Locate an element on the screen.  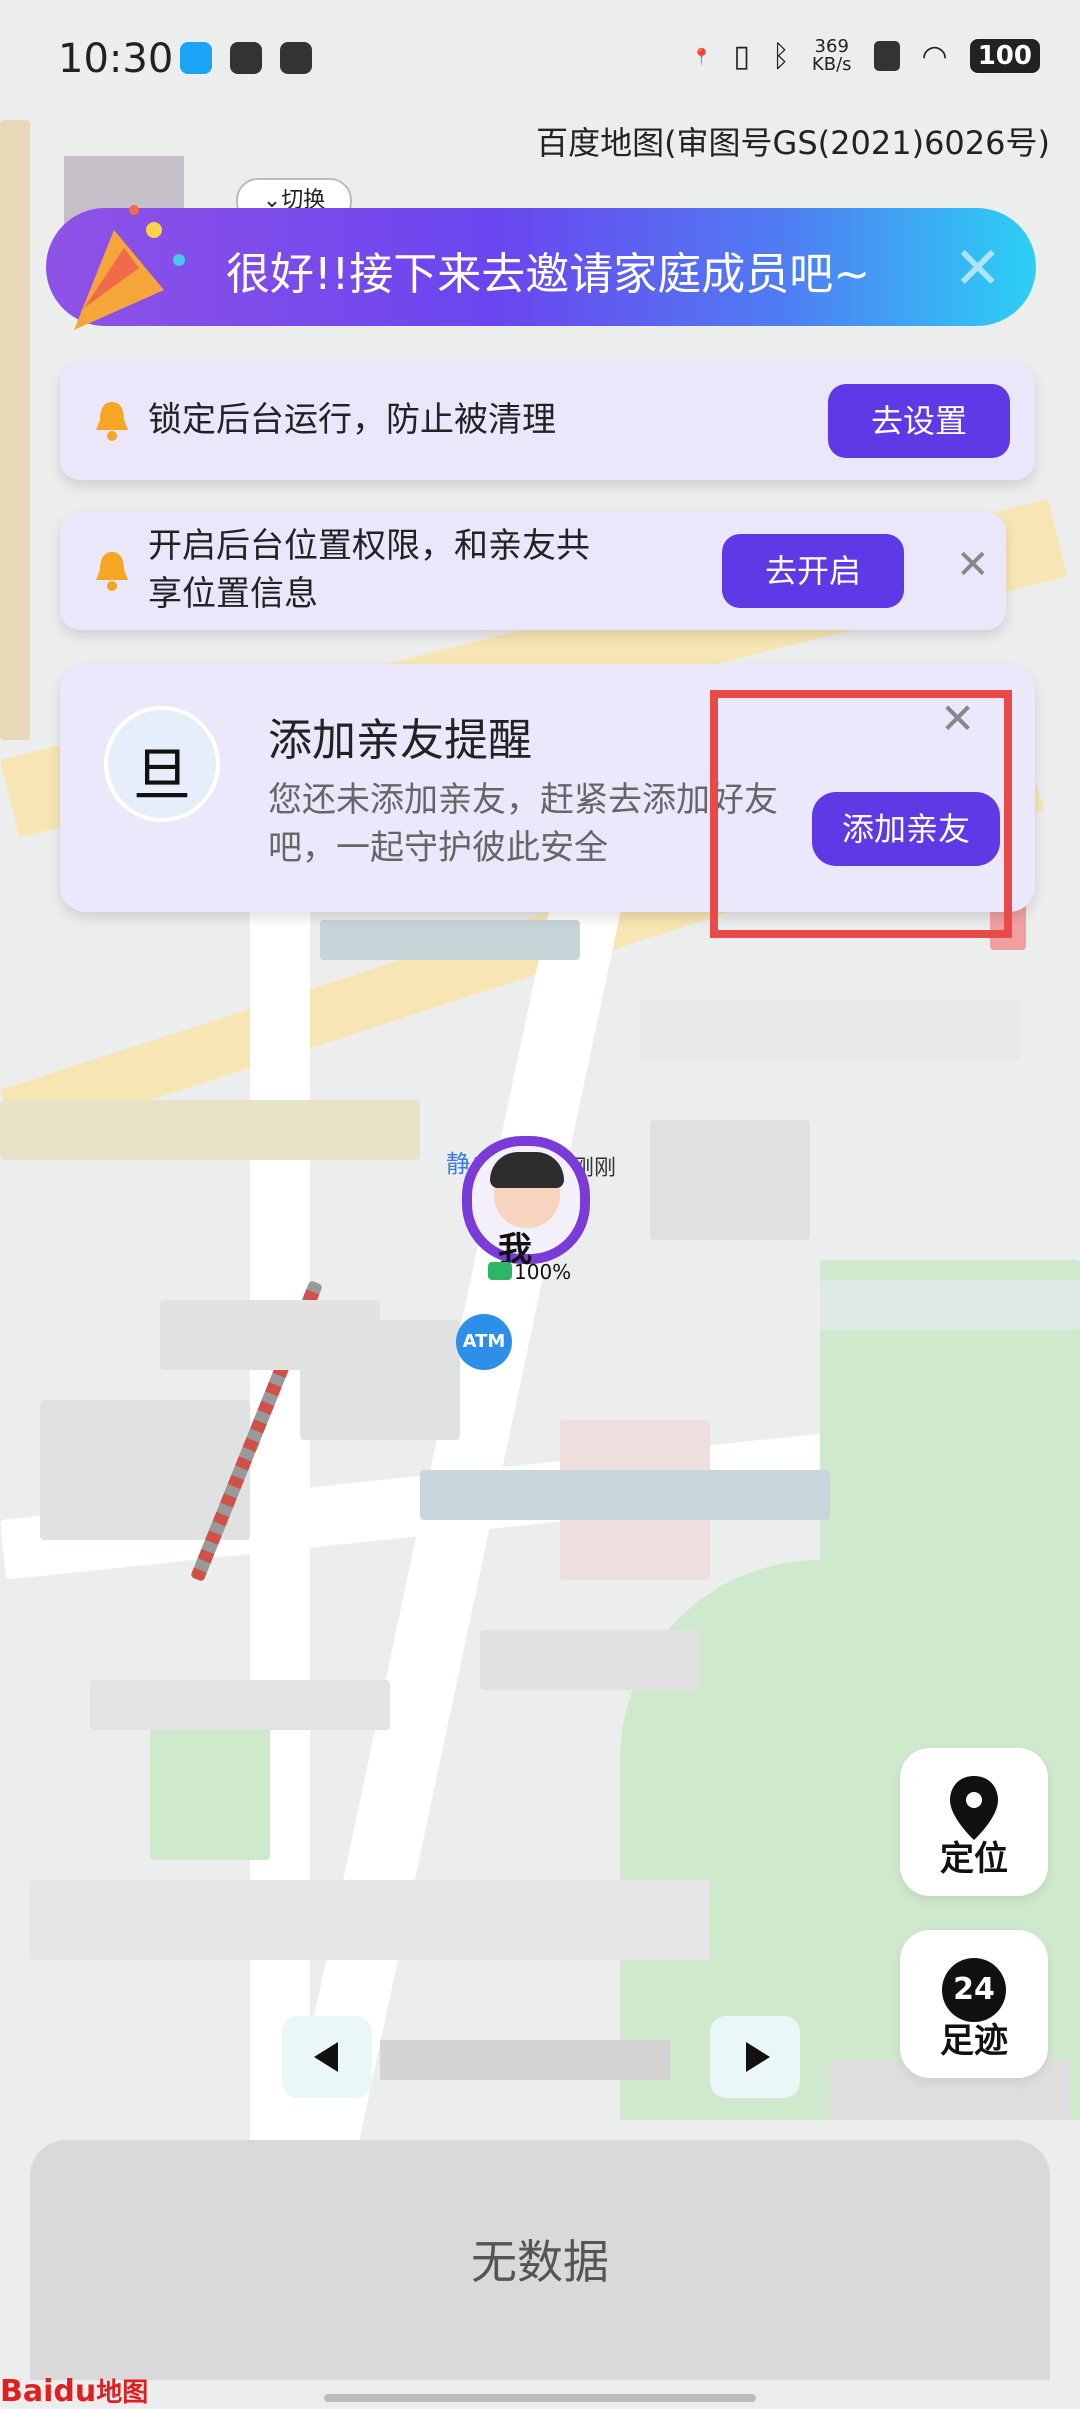
notification-icons is located at coordinates (246, 58).